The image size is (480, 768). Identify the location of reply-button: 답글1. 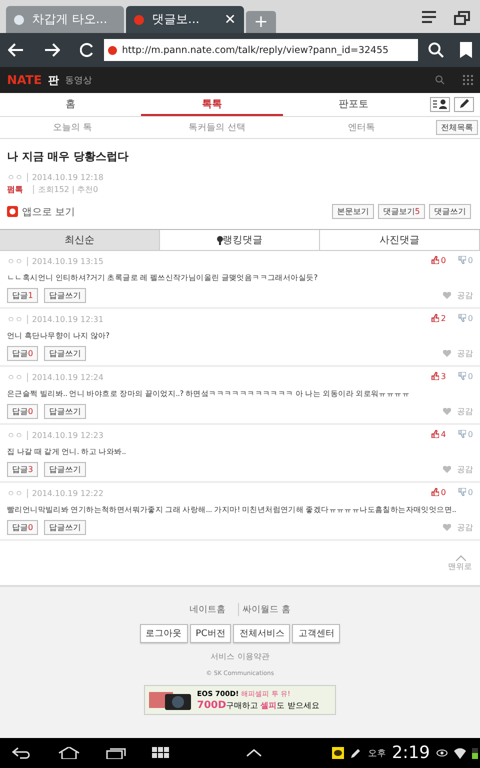
(22, 295).